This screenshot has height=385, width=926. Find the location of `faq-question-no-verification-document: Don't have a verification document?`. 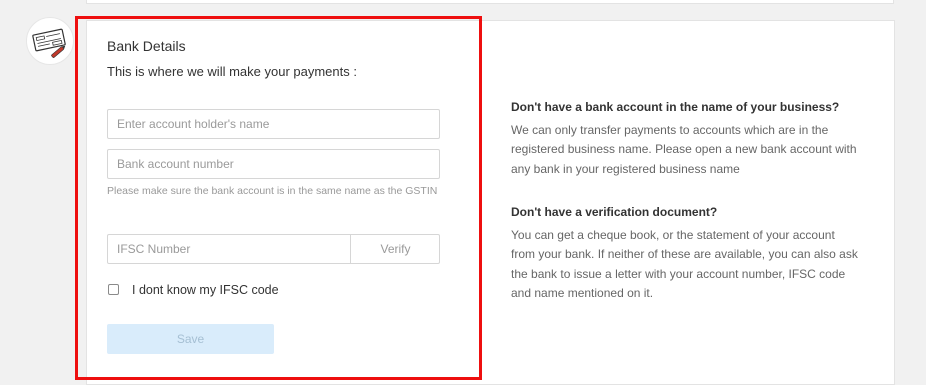

faq-question-no-verification-document: Don't have a verification document? is located at coordinates (614, 212).